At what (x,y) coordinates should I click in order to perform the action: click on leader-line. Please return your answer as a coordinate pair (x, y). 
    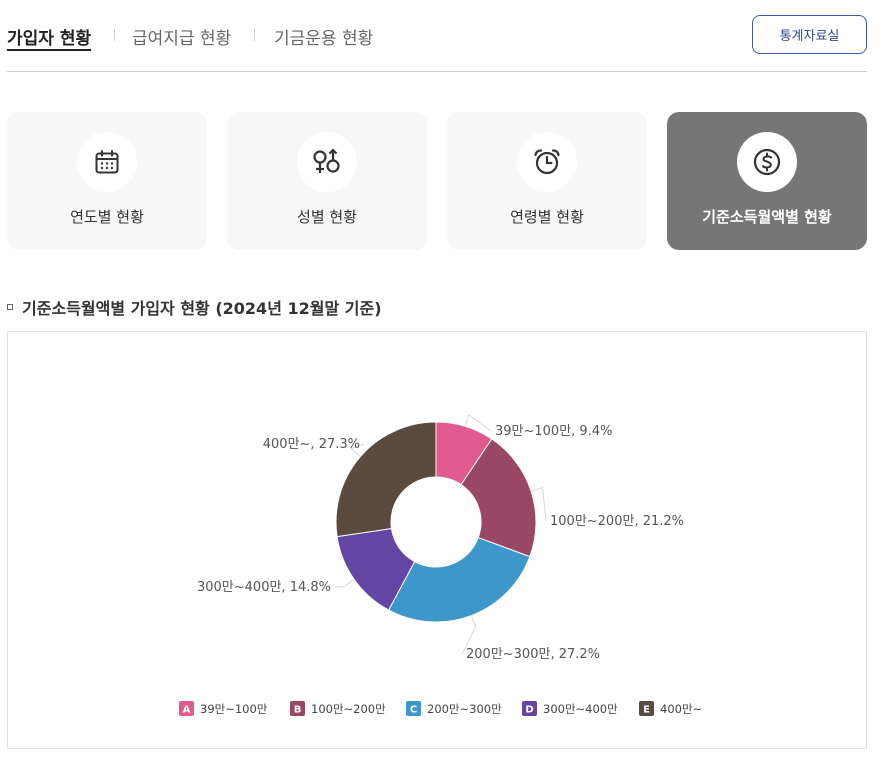
    Looking at the image, I should click on (344, 583).